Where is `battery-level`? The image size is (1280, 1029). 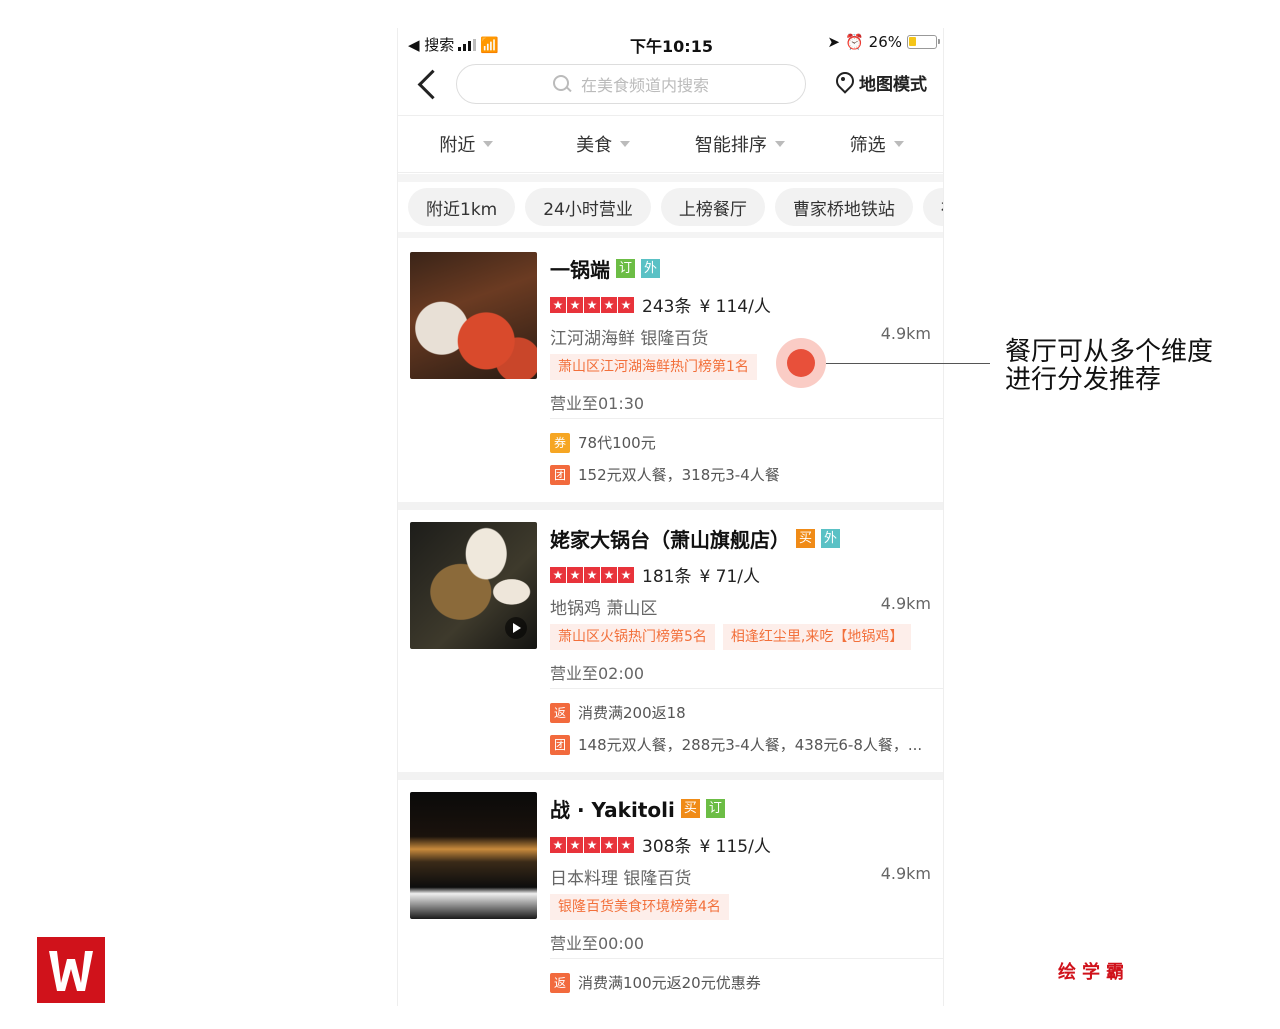 battery-level is located at coordinates (912, 41).